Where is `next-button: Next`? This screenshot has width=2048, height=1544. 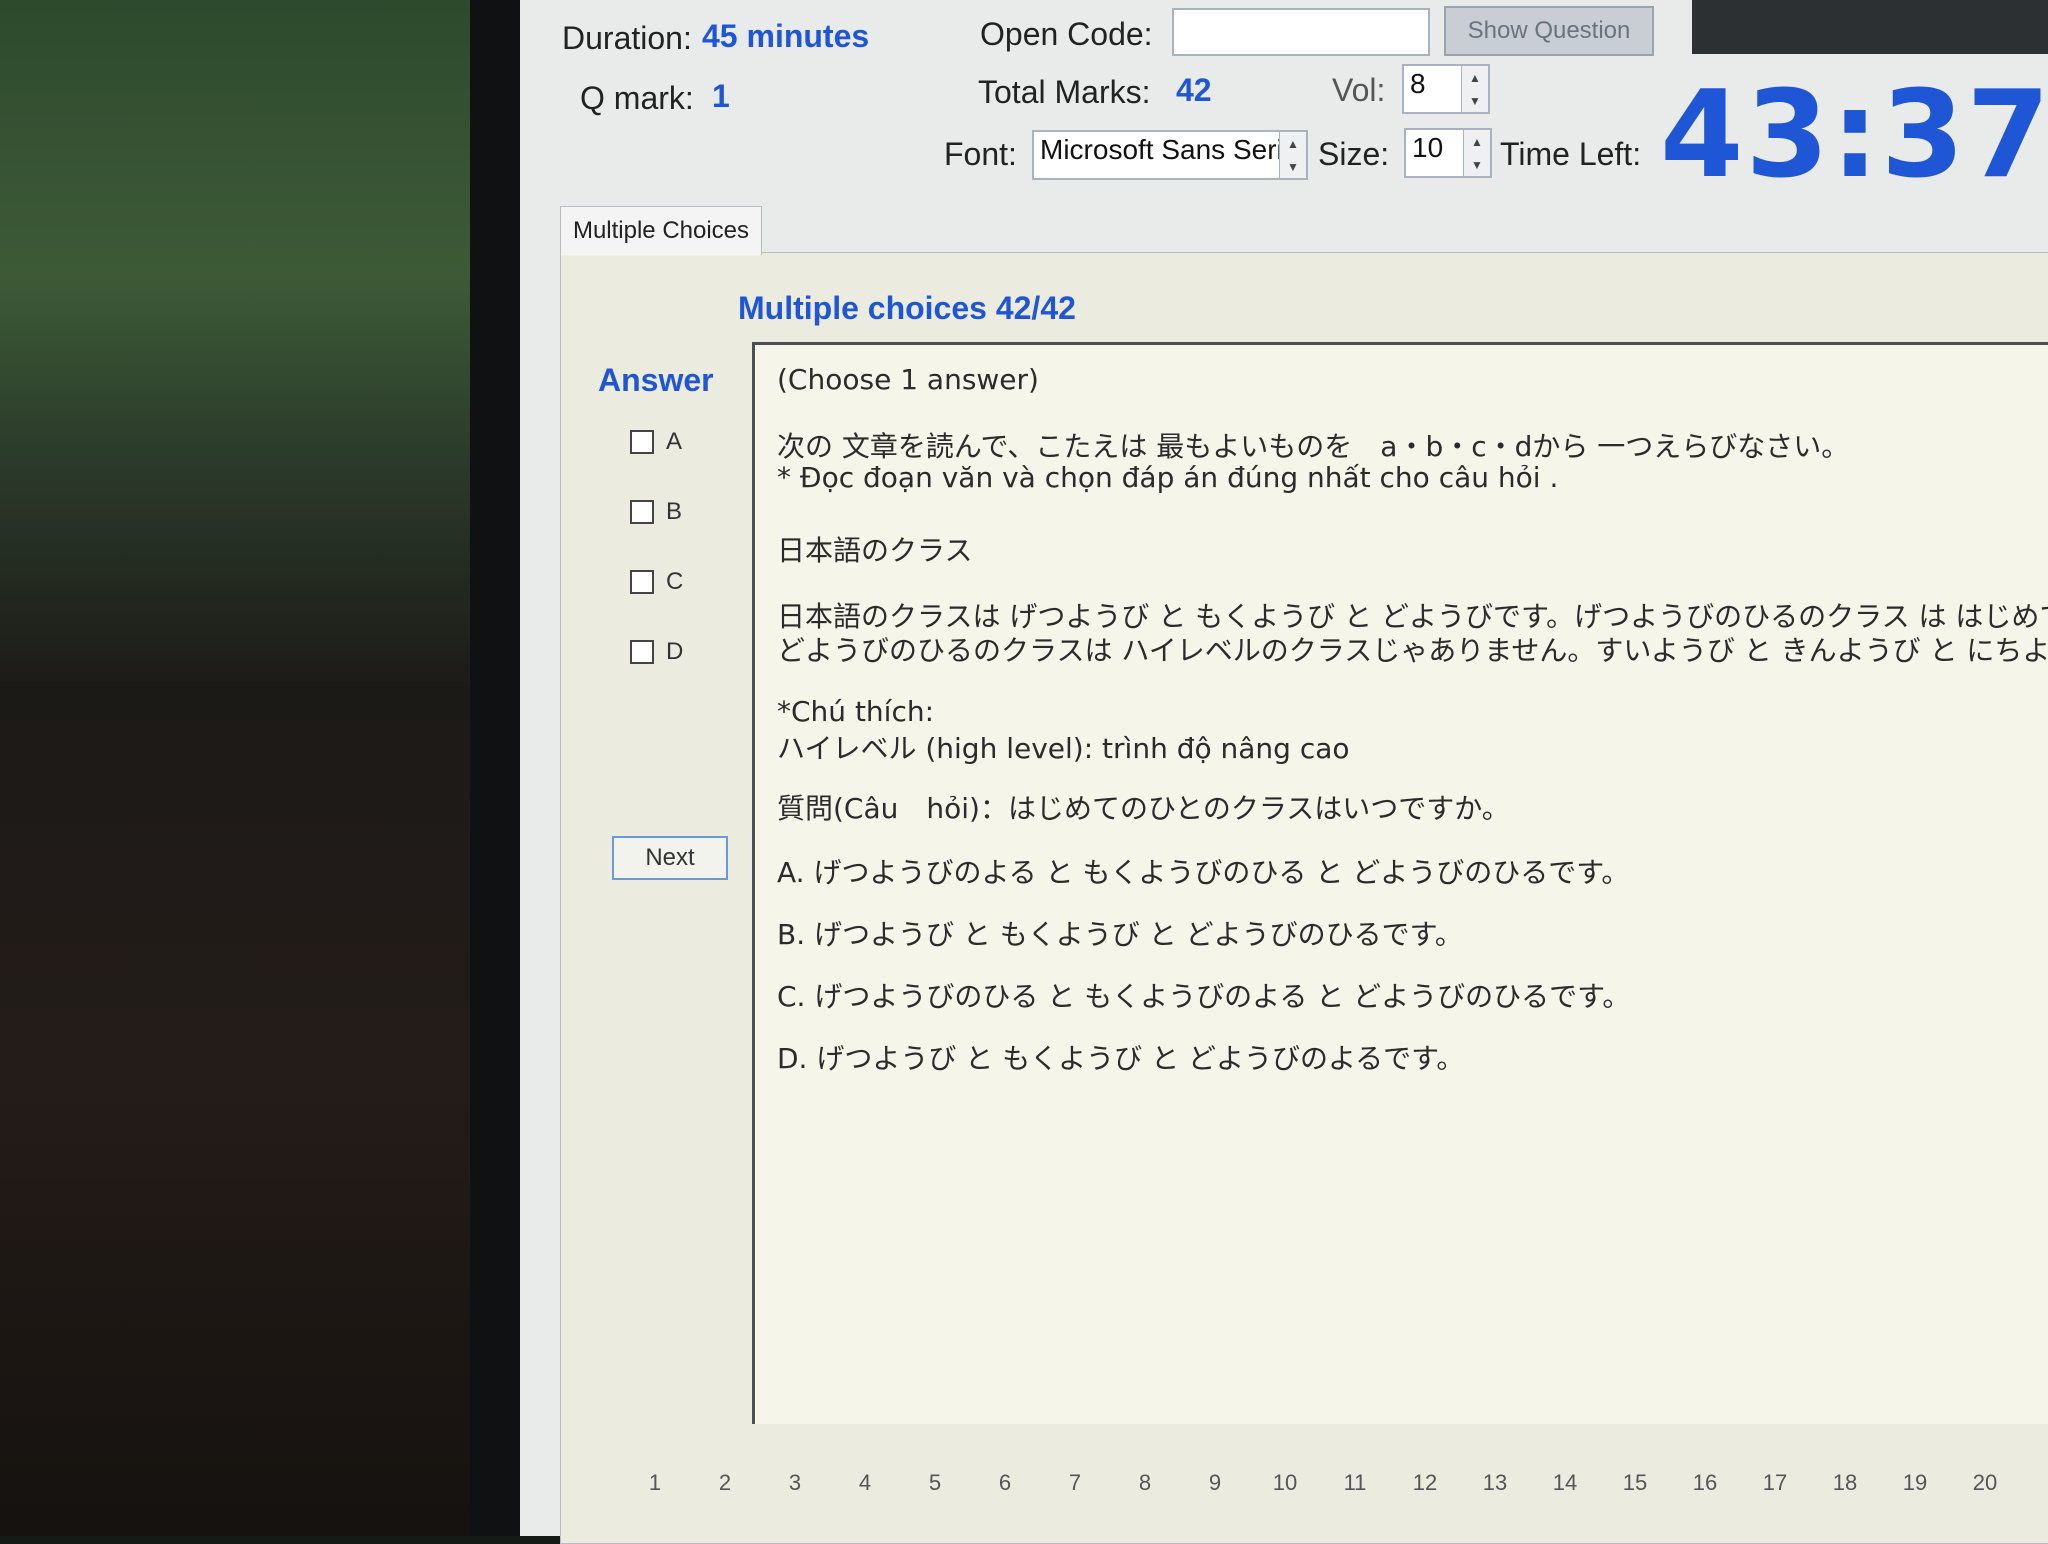 next-button: Next is located at coordinates (670, 858).